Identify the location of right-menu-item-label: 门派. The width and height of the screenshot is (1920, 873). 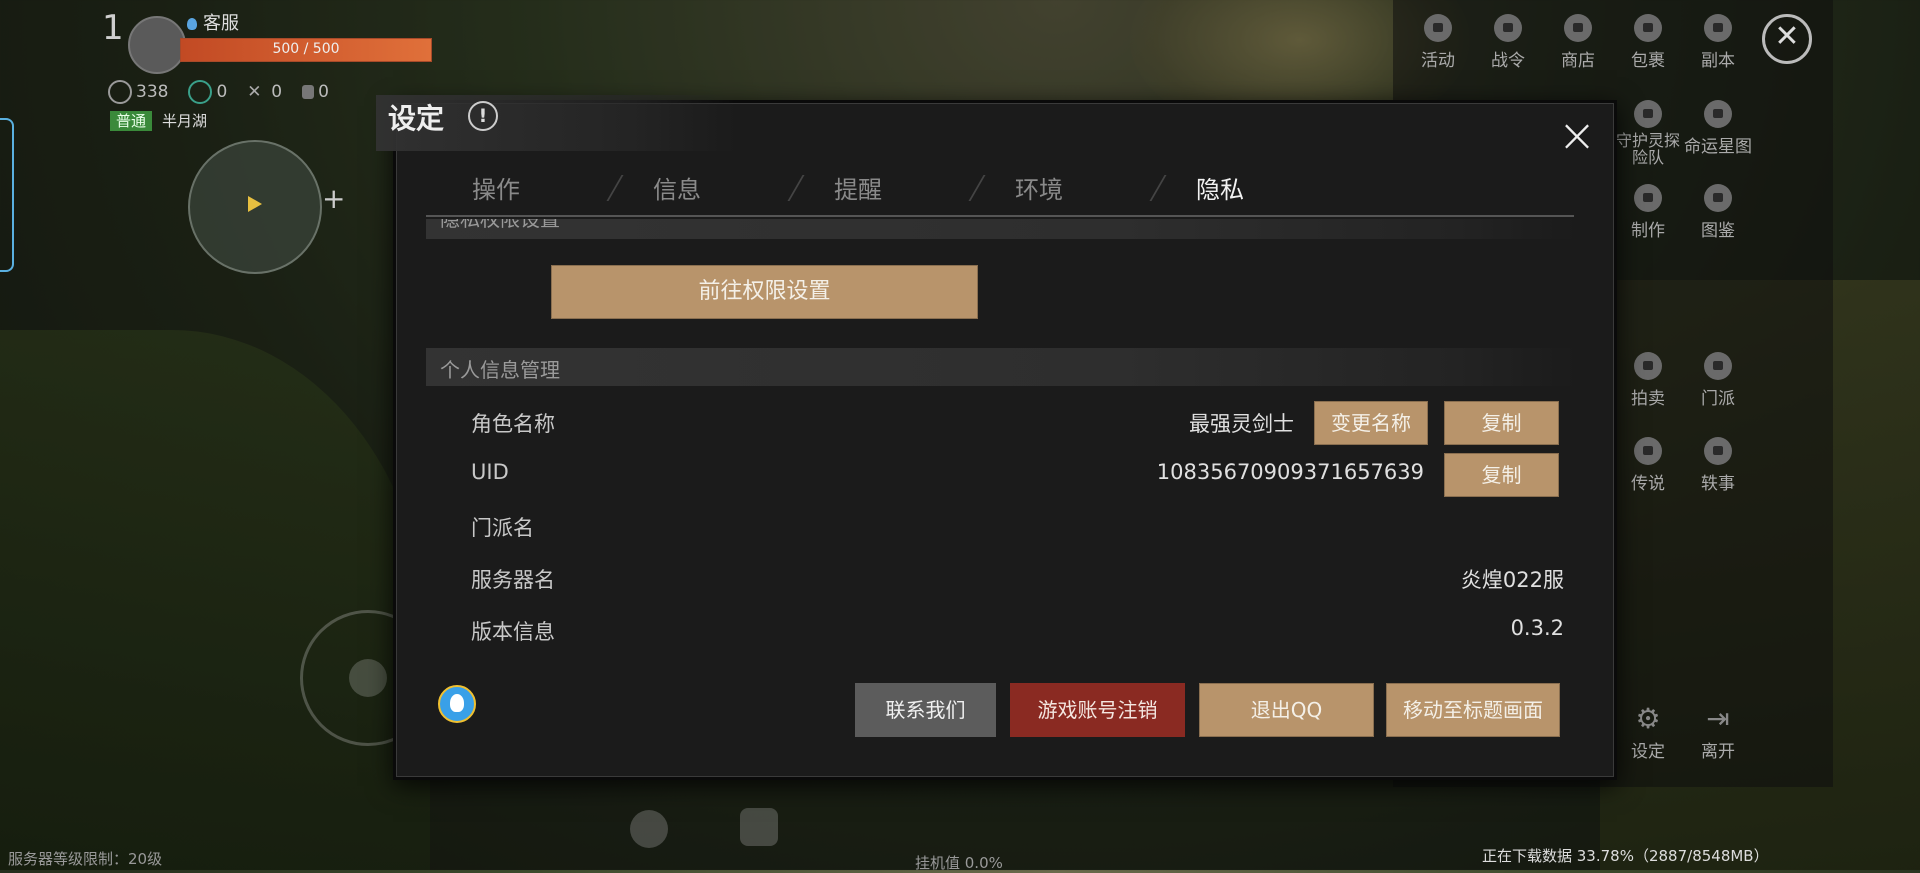
(1718, 399).